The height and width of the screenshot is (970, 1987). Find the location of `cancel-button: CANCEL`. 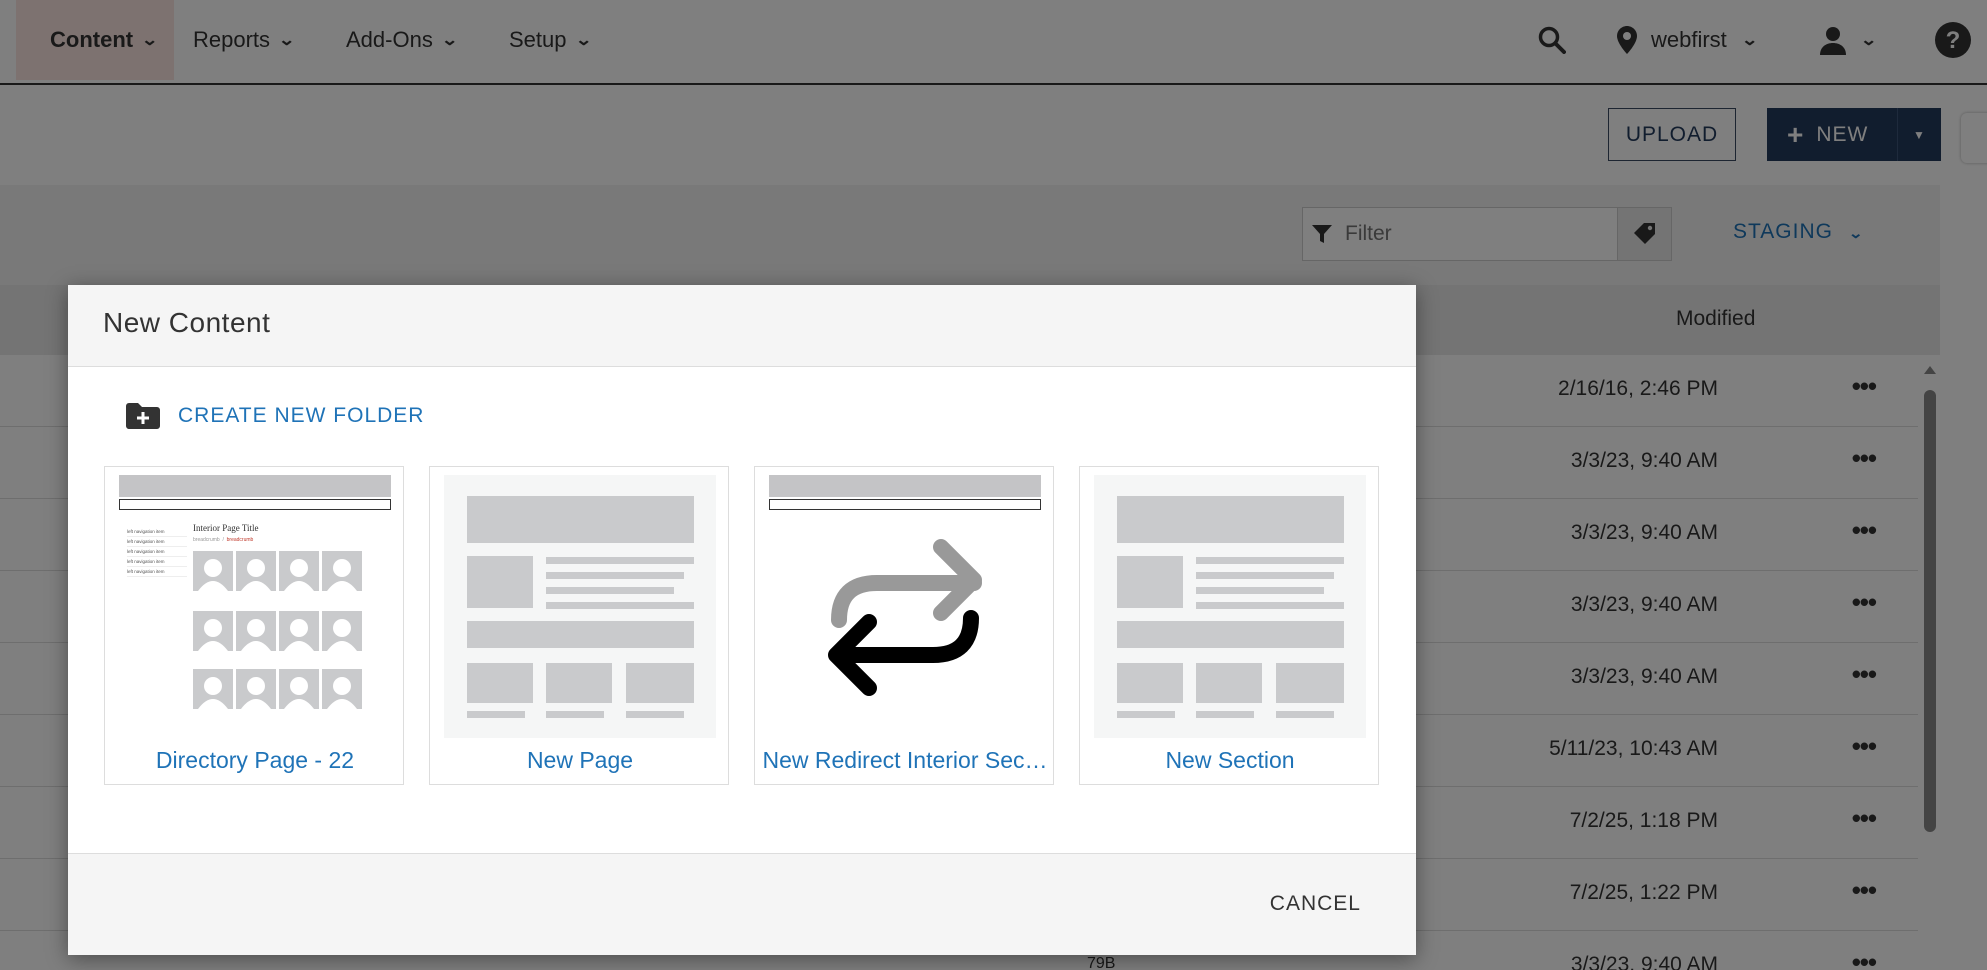

cancel-button: CANCEL is located at coordinates (1315, 904).